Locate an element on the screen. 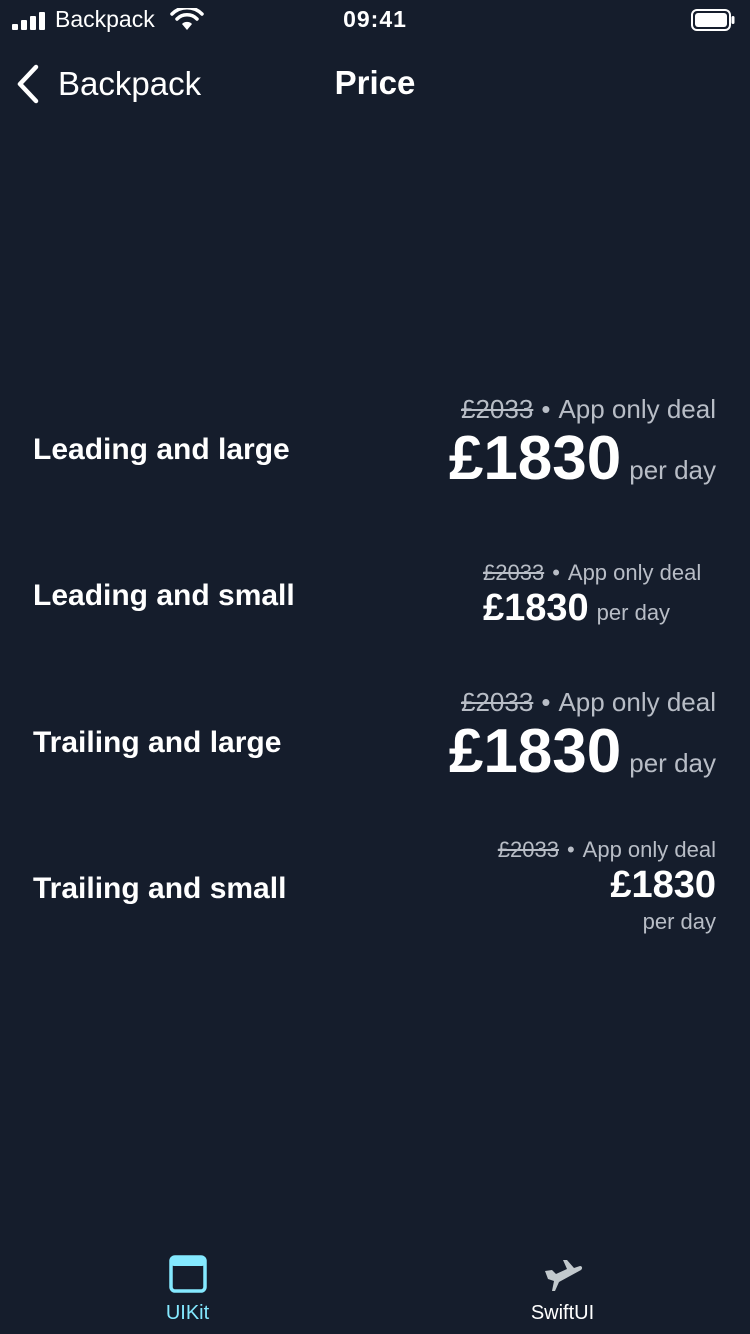 The width and height of the screenshot is (750, 1334). airplane-icon is located at coordinates (563, 1275).